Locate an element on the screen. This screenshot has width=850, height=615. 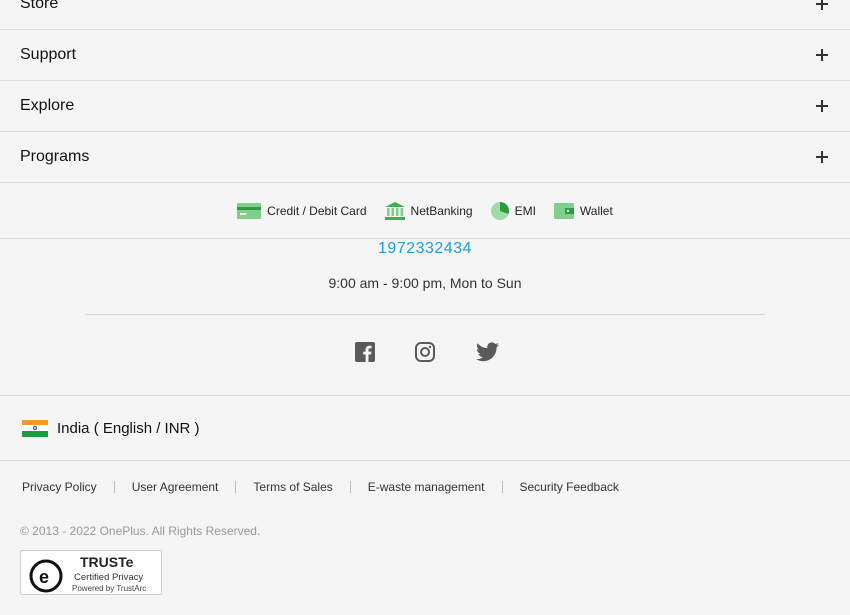
payment-label: EMI is located at coordinates (525, 210).